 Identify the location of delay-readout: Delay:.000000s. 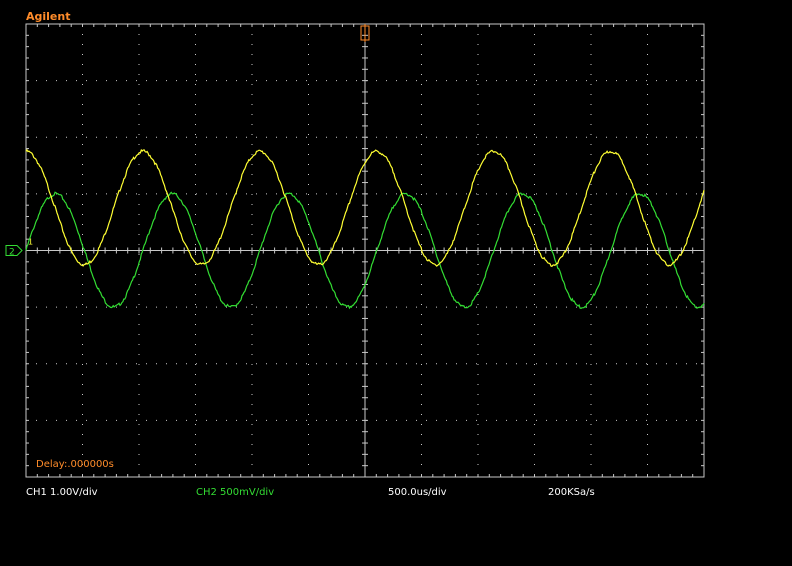
(75, 464).